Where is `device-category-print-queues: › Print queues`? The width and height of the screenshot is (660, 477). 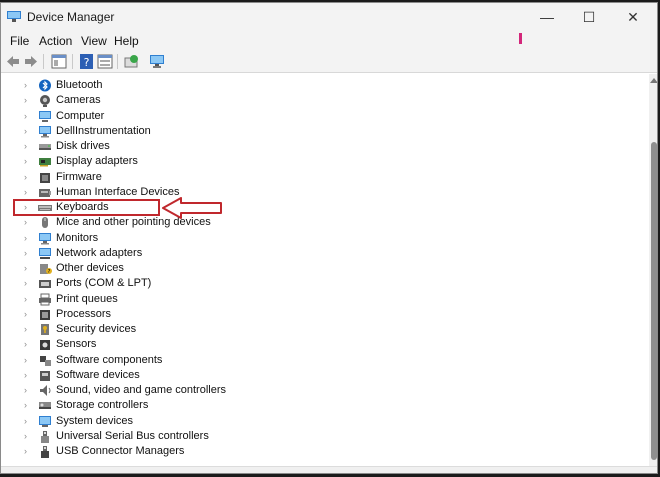 device-category-print-queues: › Print queues is located at coordinates (251, 299).